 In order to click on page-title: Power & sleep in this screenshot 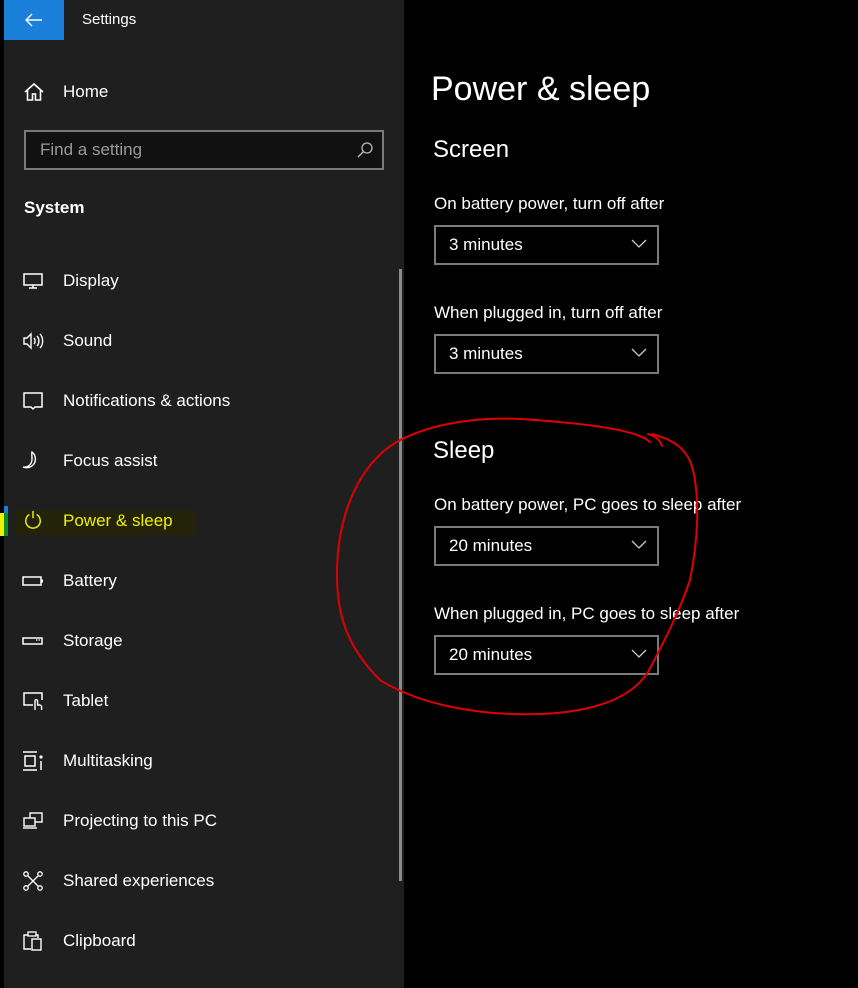, I will do `click(541, 89)`.